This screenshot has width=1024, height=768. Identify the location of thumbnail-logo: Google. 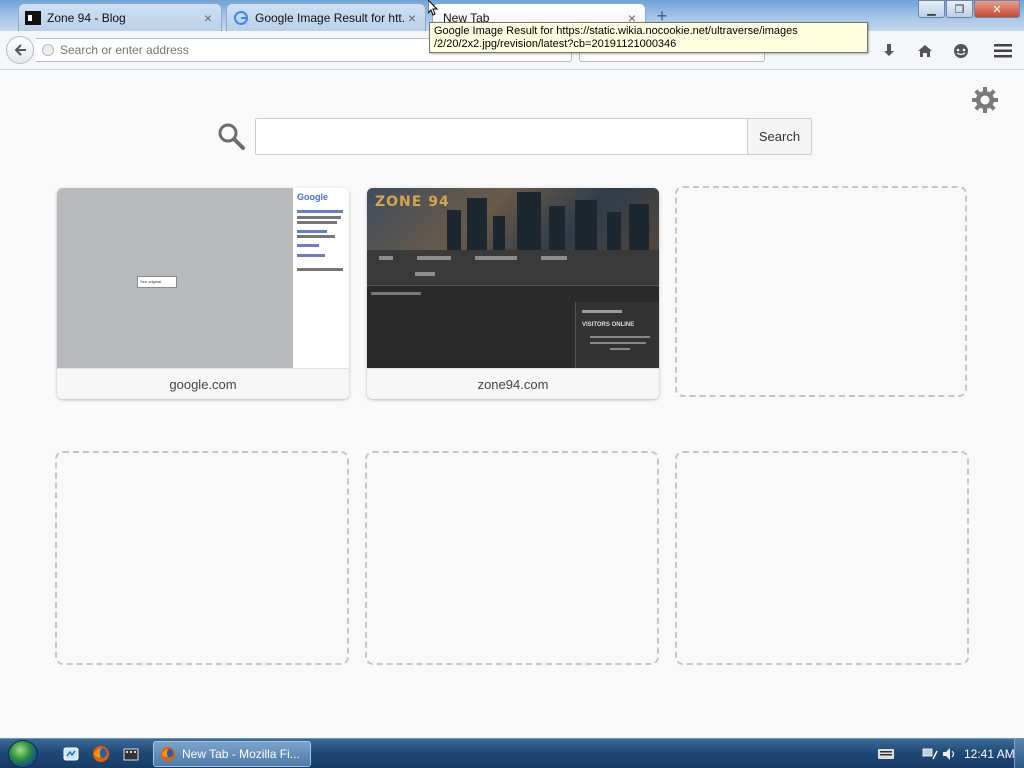
(312, 197).